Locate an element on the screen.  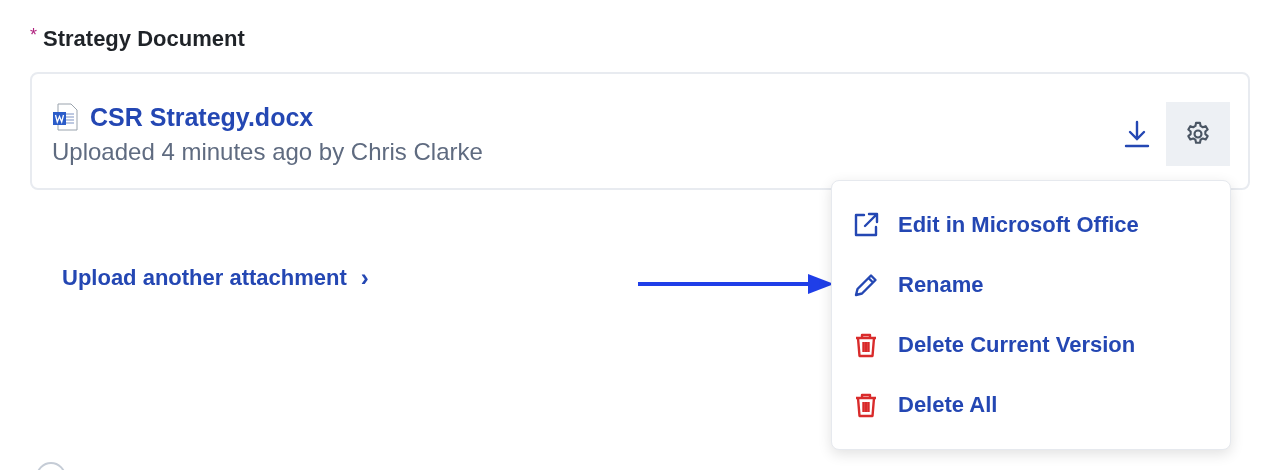
menu-item: Edit in Microsoft Office is located at coordinates (1031, 225).